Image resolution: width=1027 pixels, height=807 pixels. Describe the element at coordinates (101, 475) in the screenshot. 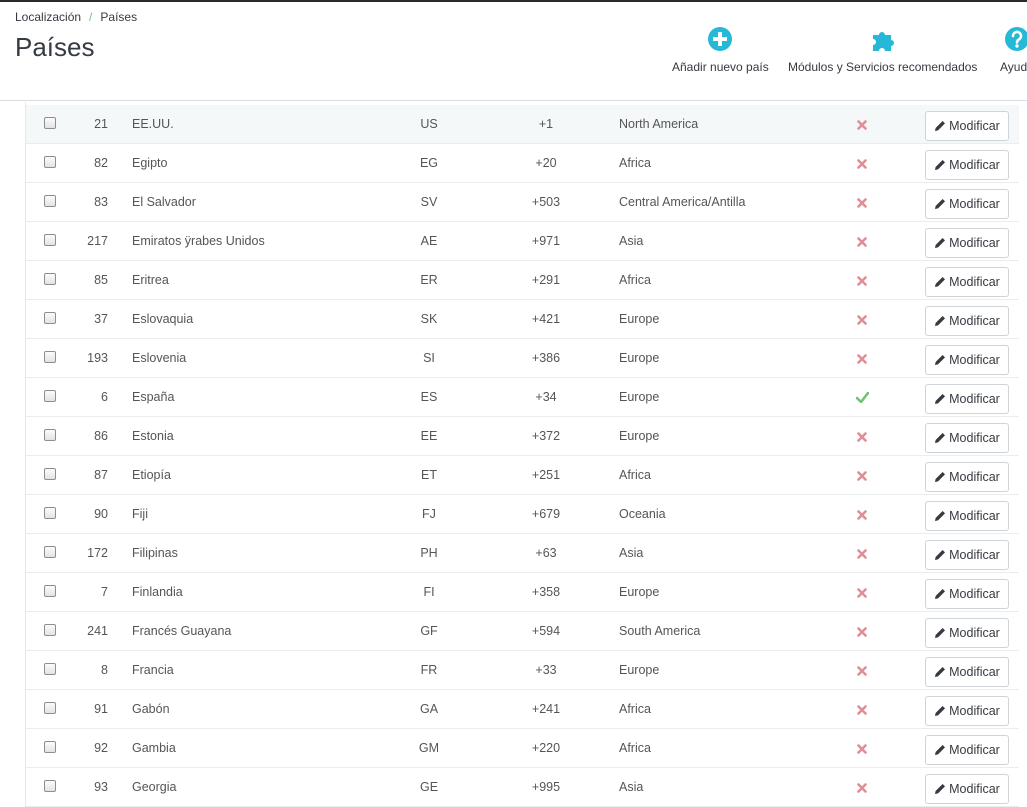

I see `country-id: 87` at that location.